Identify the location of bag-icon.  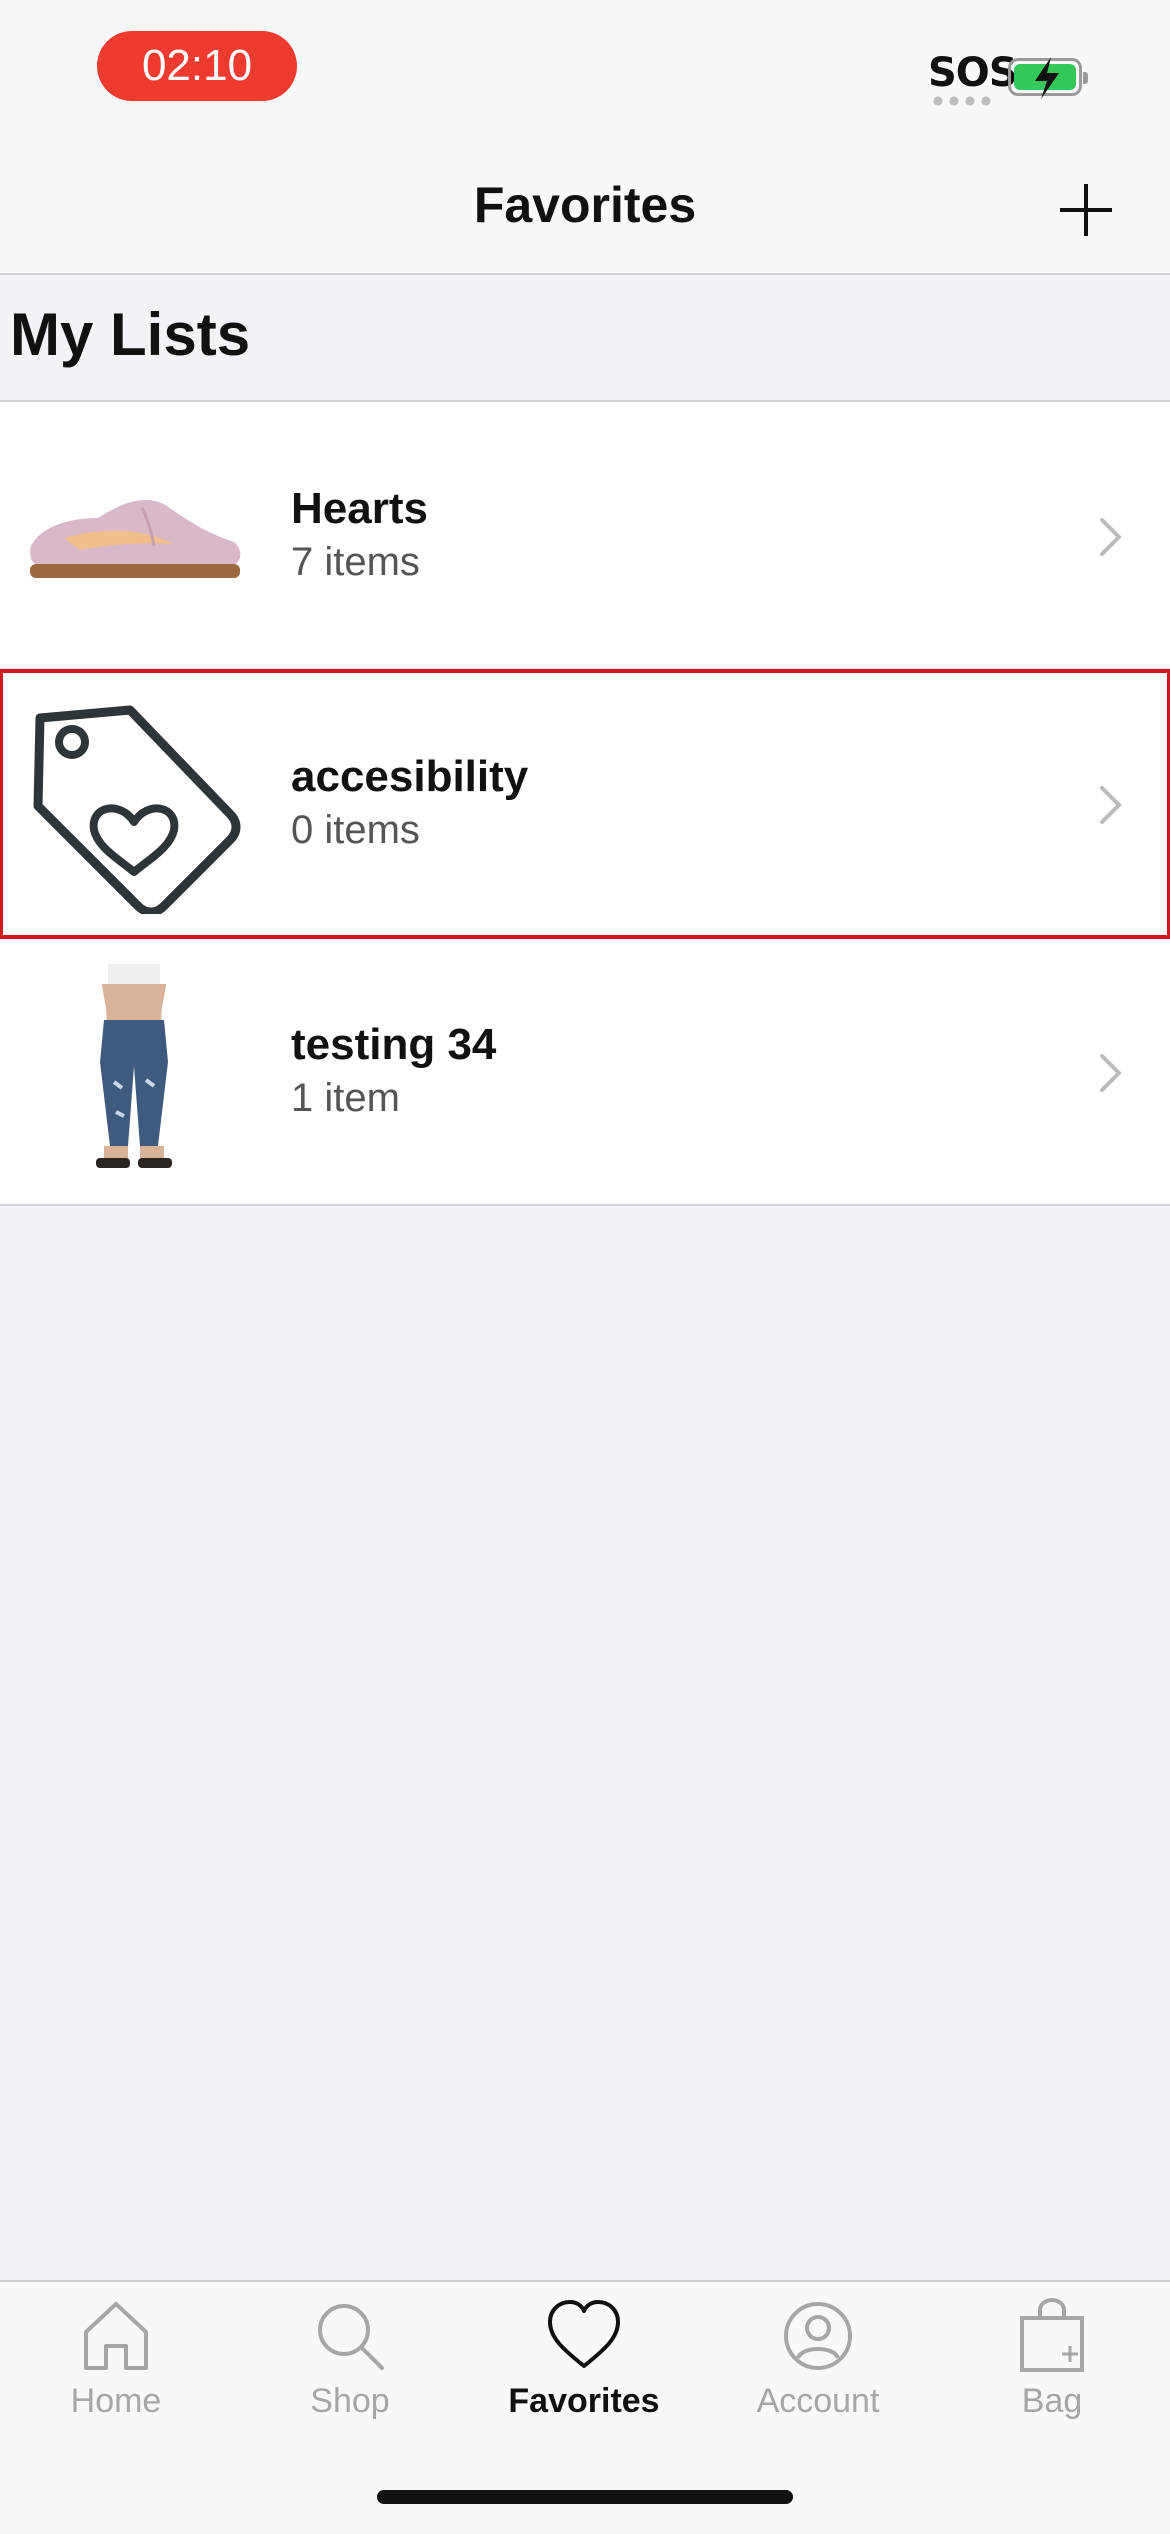
(1052, 2334).